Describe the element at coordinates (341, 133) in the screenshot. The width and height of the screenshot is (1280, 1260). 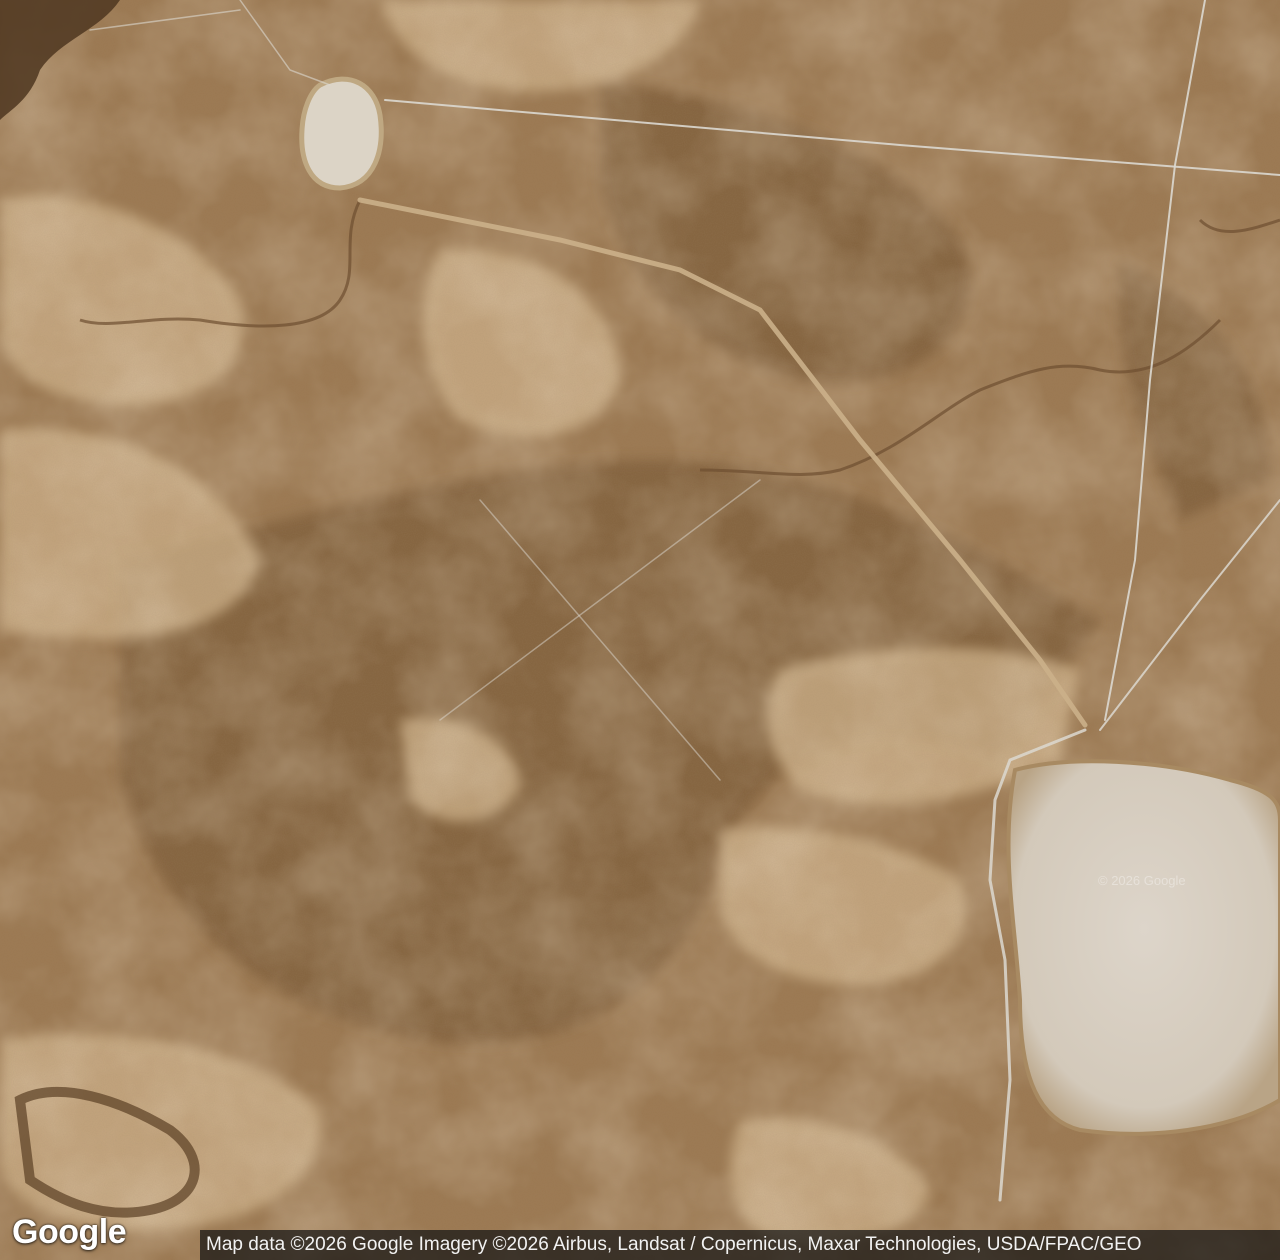
I see `small-pond` at that location.